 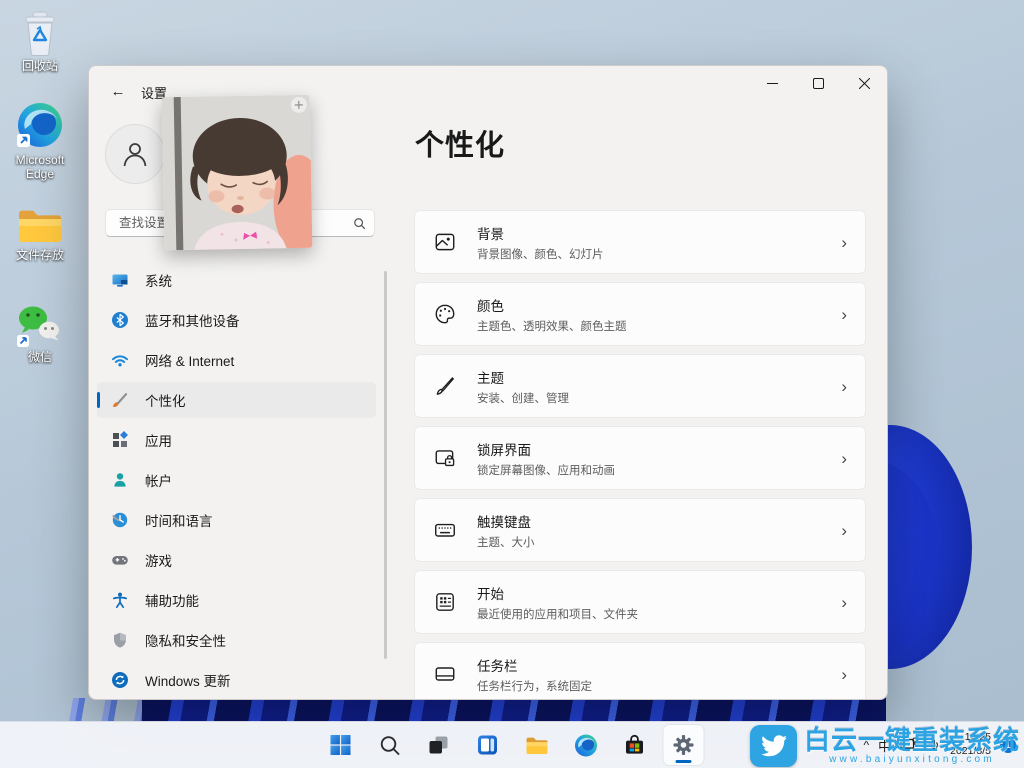 I want to click on task-view-icon, so click(x=438, y=745).